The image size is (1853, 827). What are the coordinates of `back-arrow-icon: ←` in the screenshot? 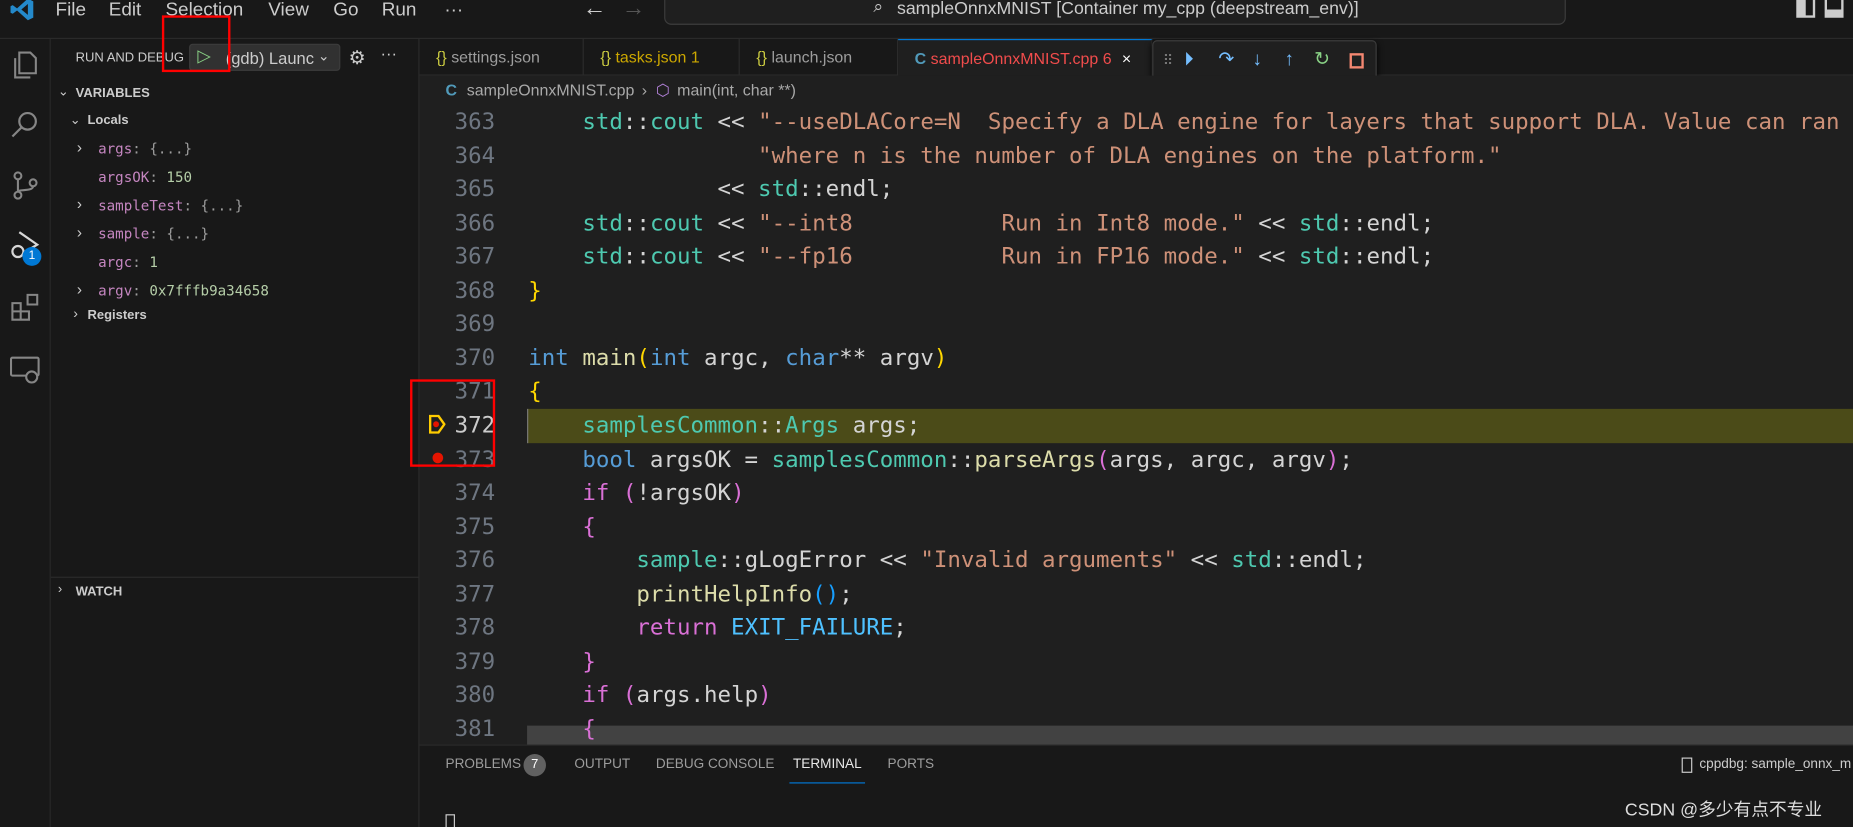 It's located at (595, 11).